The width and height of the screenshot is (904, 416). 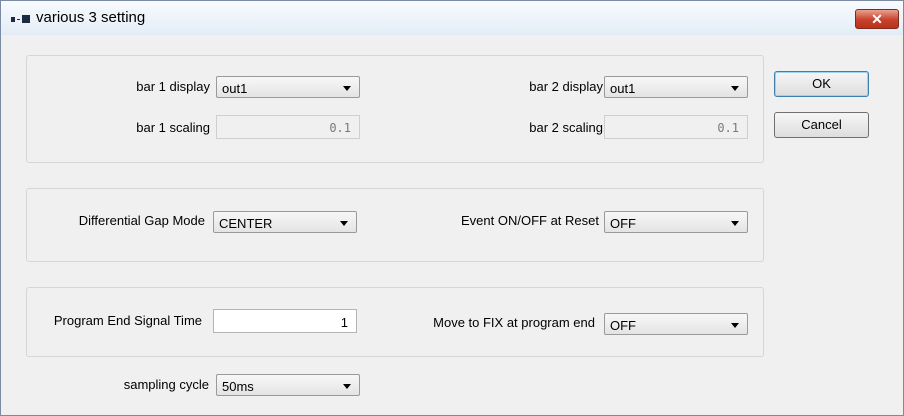 What do you see at coordinates (127, 320) in the screenshot?
I see `end-signal-label: Program End Signal Time` at bounding box center [127, 320].